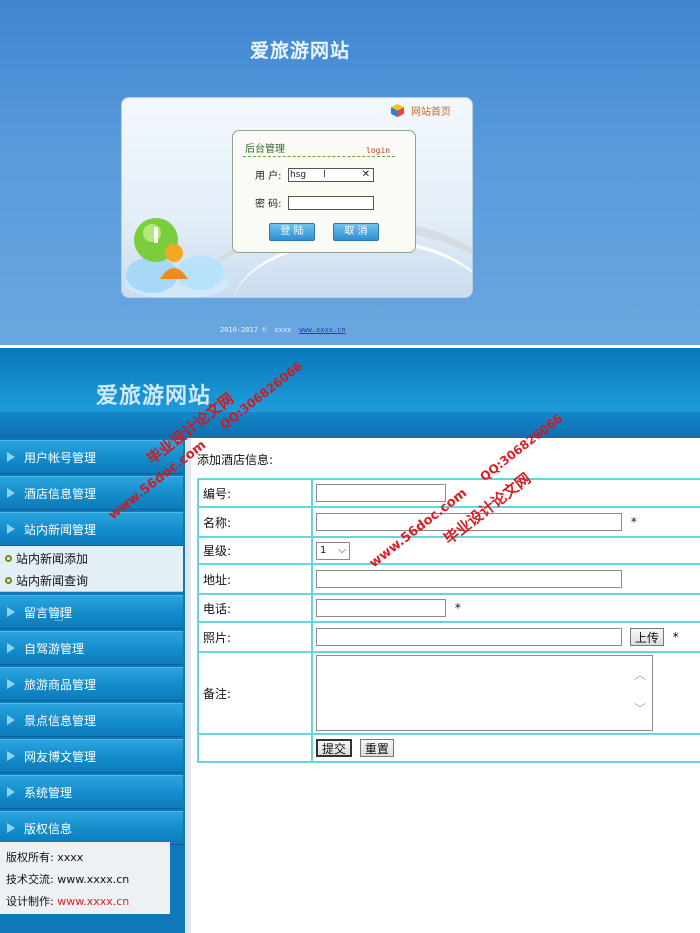  I want to click on text-cursor-icon: I, so click(324, 174).